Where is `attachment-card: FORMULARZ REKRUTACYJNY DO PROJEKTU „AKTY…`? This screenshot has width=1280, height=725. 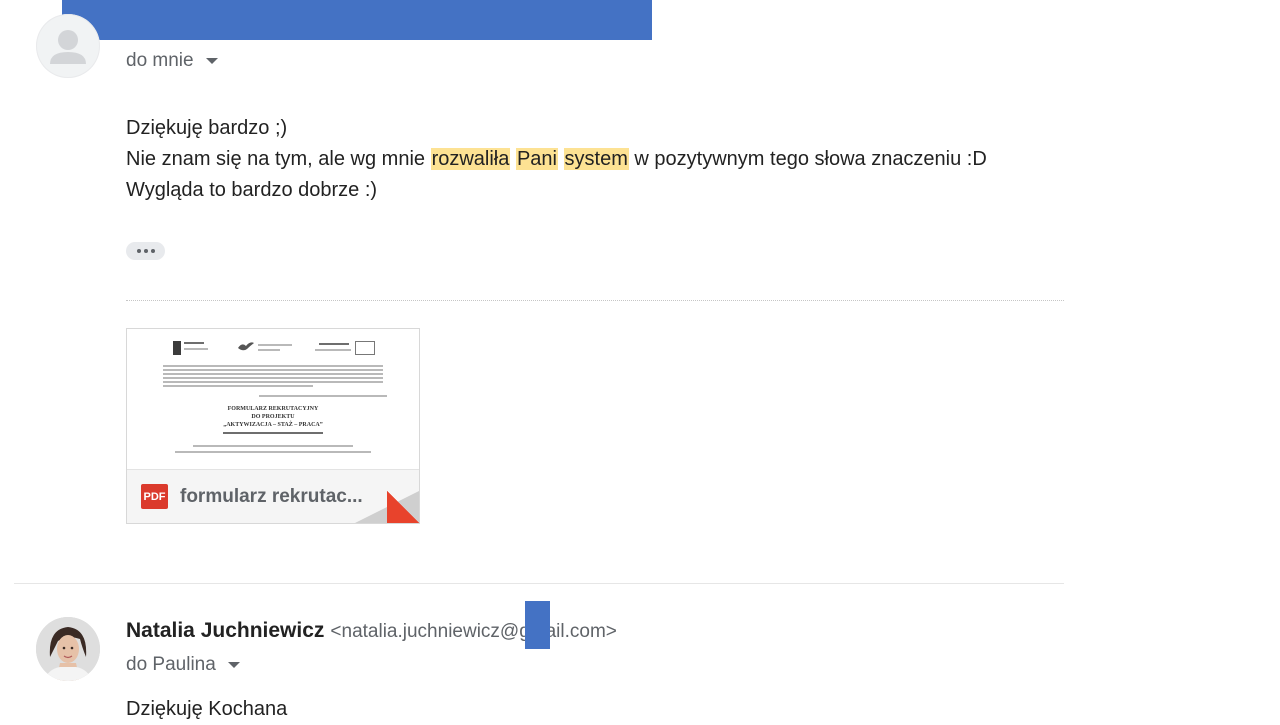
attachment-card: FORMULARZ REKRUTACYJNY DO PROJEKTU „AKTY… is located at coordinates (273, 426).